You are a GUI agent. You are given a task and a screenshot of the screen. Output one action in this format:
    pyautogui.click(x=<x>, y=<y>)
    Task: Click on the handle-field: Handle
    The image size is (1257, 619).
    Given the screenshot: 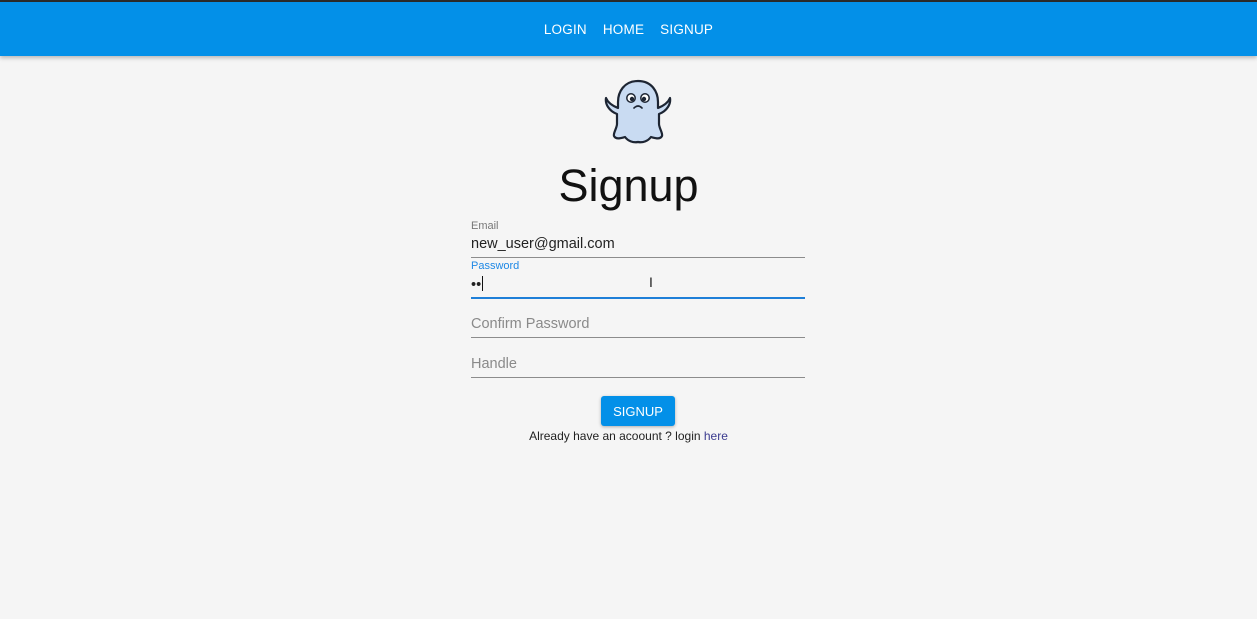 What is the action you would take?
    pyautogui.click(x=638, y=360)
    